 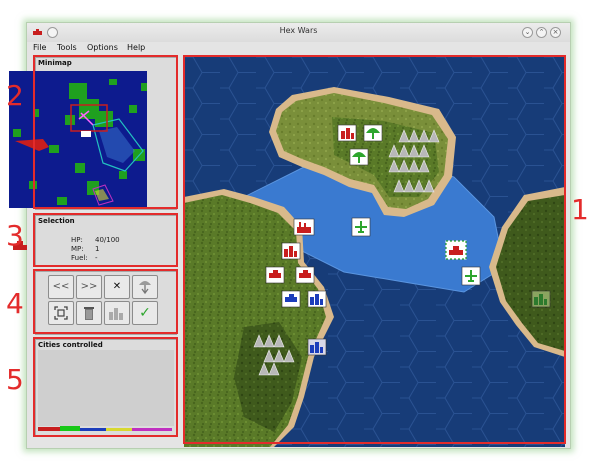 What do you see at coordinates (105, 301) in the screenshot?
I see `annotation-box-toolbar` at bounding box center [105, 301].